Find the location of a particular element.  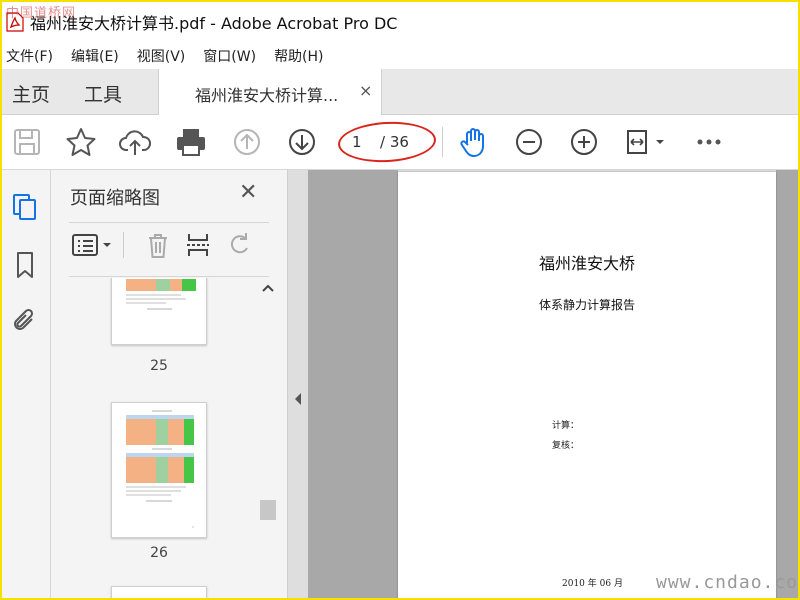

scrollbar-thumb is located at coordinates (268, 510).